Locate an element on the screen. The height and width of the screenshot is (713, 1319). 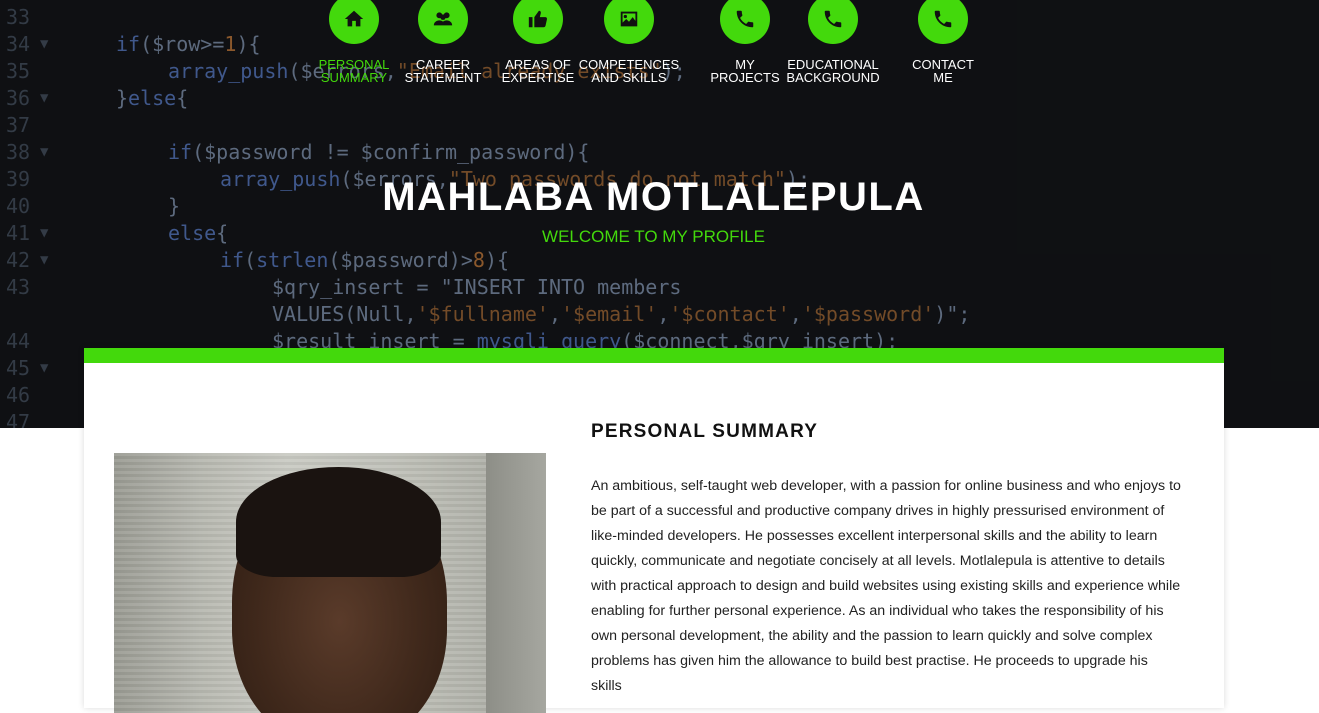
card-accent-bar is located at coordinates (654, 355).